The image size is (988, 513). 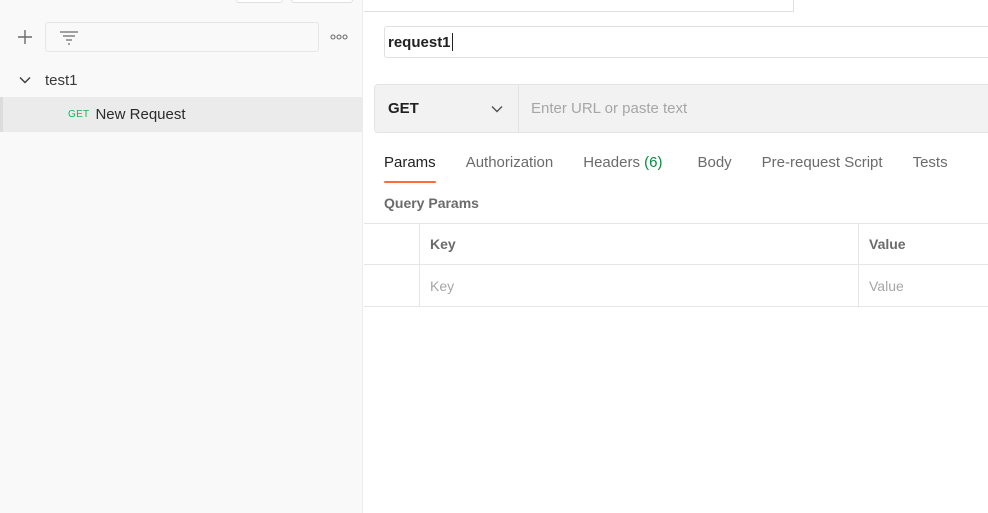 I want to click on row-checkbox-cell, so click(x=392, y=285).